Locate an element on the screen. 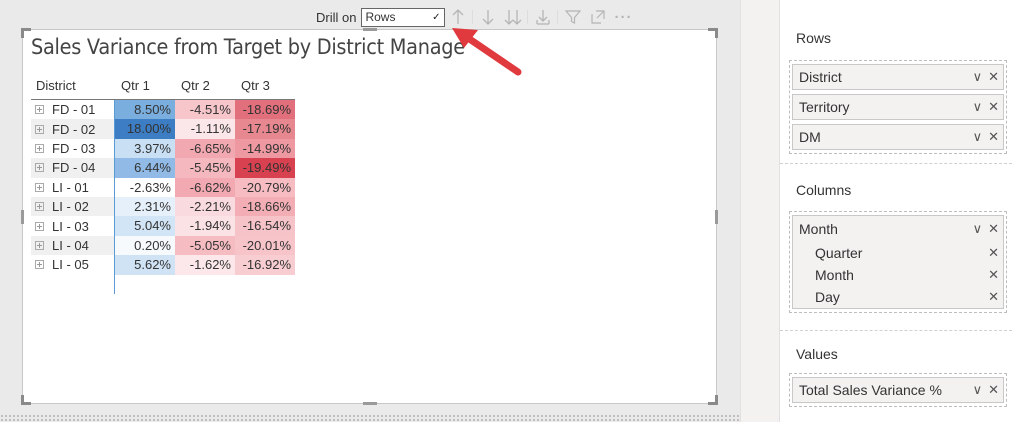 The width and height of the screenshot is (1012, 422). value-cell-q1: 5.04% is located at coordinates (145, 226).